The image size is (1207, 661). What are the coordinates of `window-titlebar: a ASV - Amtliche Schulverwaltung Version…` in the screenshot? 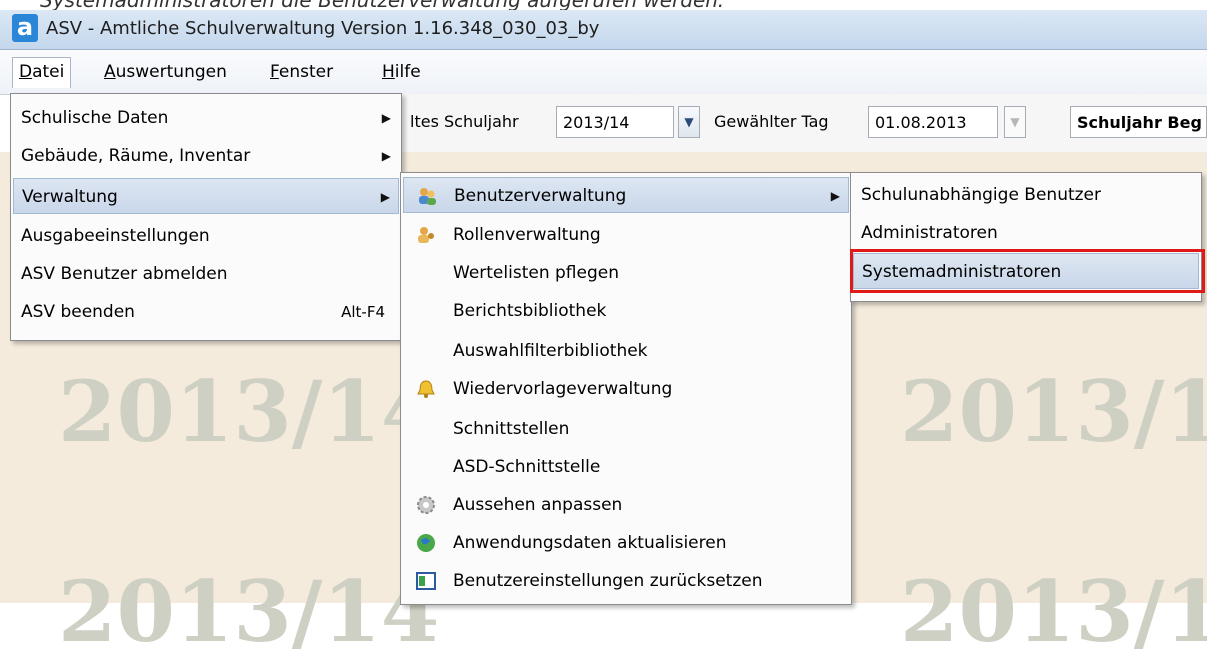 It's located at (603, 30).